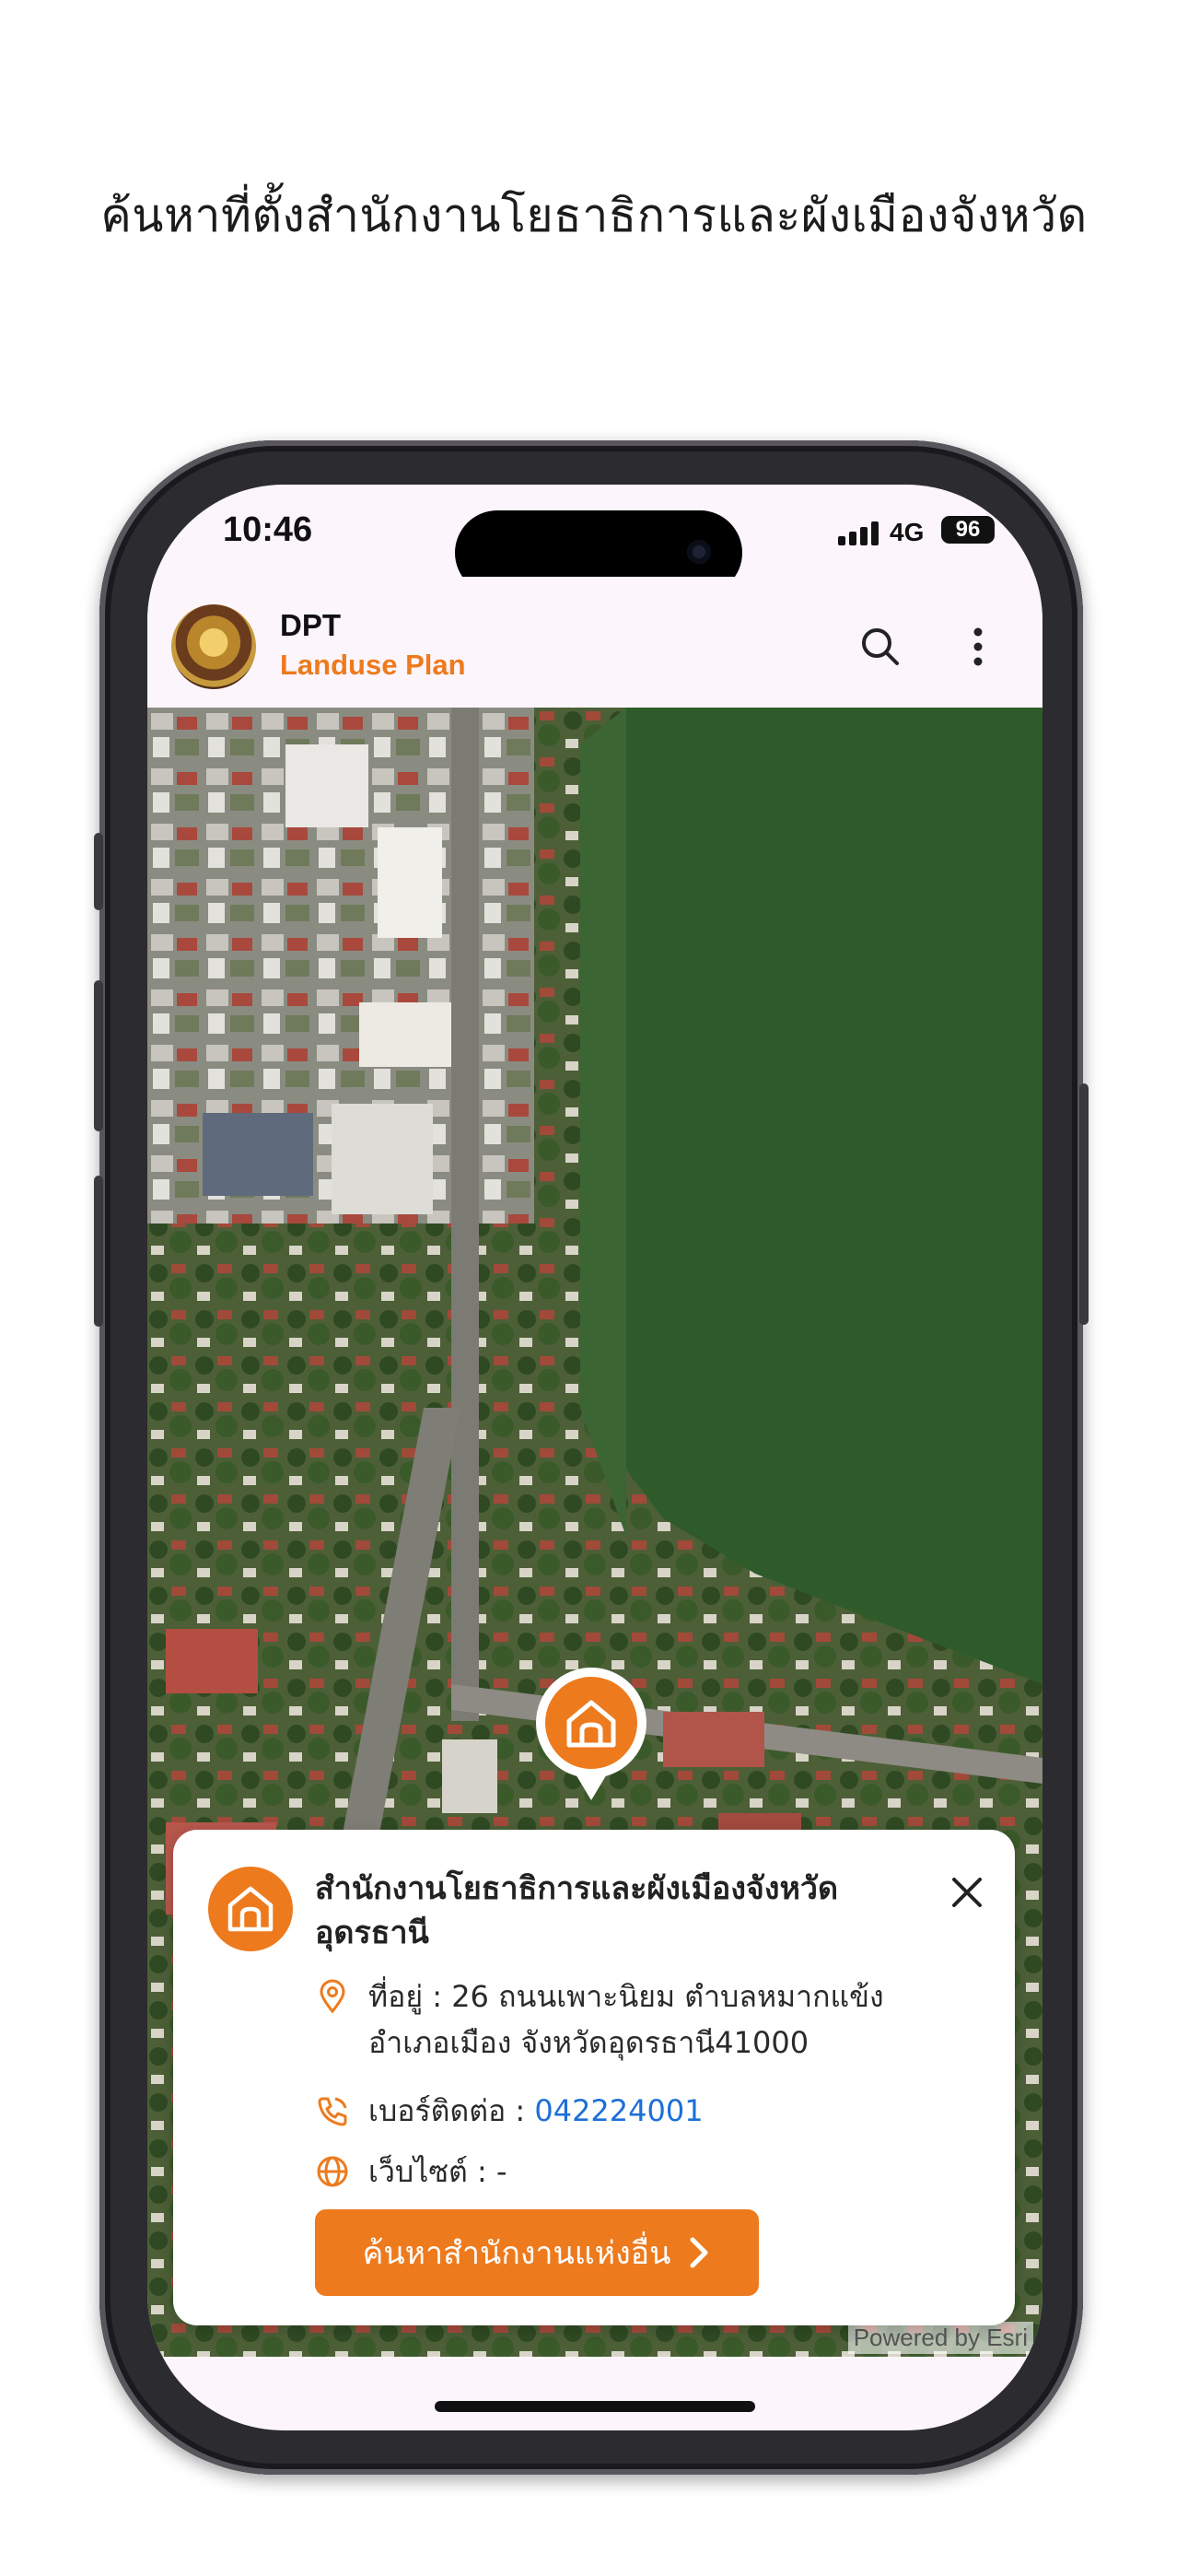  What do you see at coordinates (618, 2110) in the screenshot?
I see `phone-number-link: 042224001` at bounding box center [618, 2110].